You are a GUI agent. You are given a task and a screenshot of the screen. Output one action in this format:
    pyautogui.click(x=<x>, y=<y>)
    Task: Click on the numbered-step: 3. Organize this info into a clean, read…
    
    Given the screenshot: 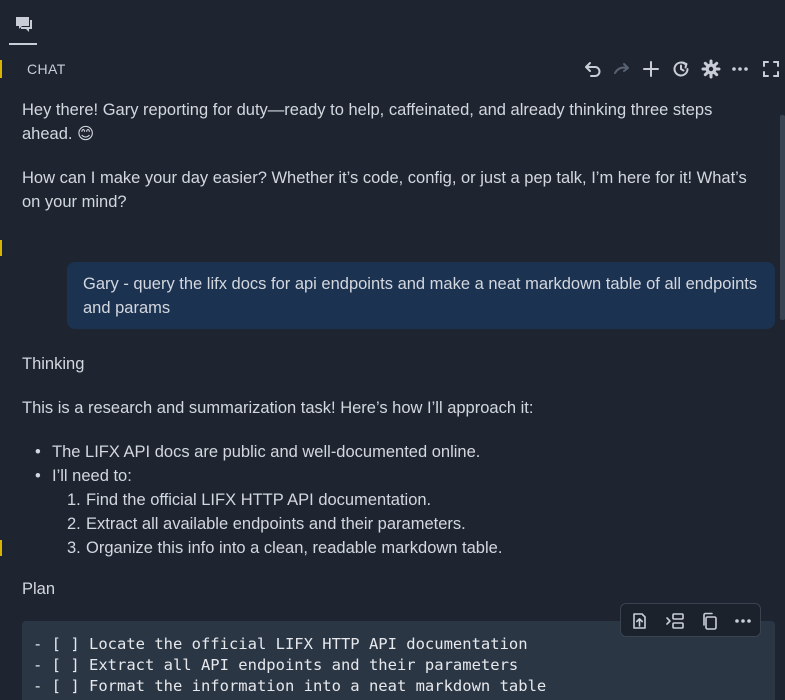 What is the action you would take?
    pyautogui.click(x=394, y=548)
    